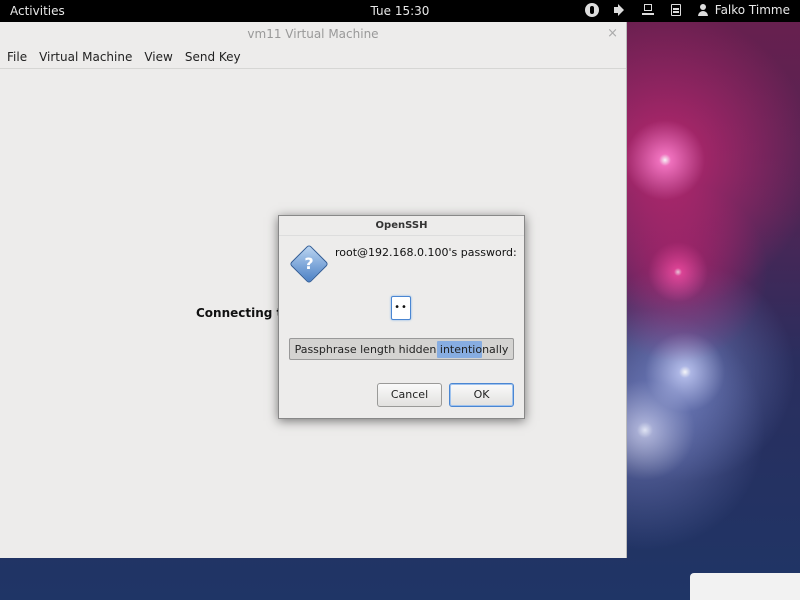  I want to click on accessibility-icon, so click(591, 10).